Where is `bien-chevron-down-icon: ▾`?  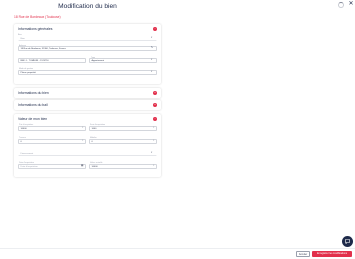 bien-chevron-down-icon: ▾ is located at coordinates (152, 37).